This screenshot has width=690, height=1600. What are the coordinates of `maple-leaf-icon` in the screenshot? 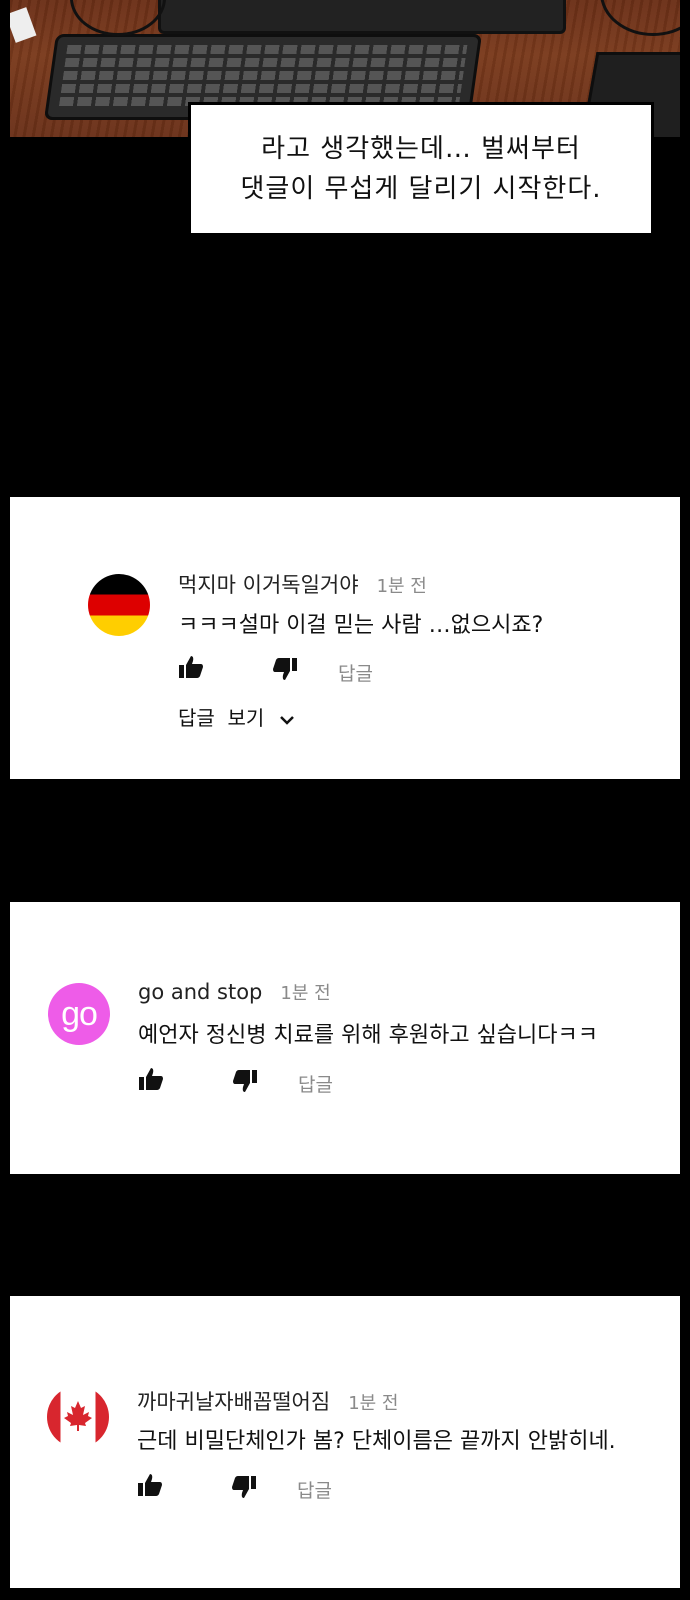 It's located at (78, 1416).